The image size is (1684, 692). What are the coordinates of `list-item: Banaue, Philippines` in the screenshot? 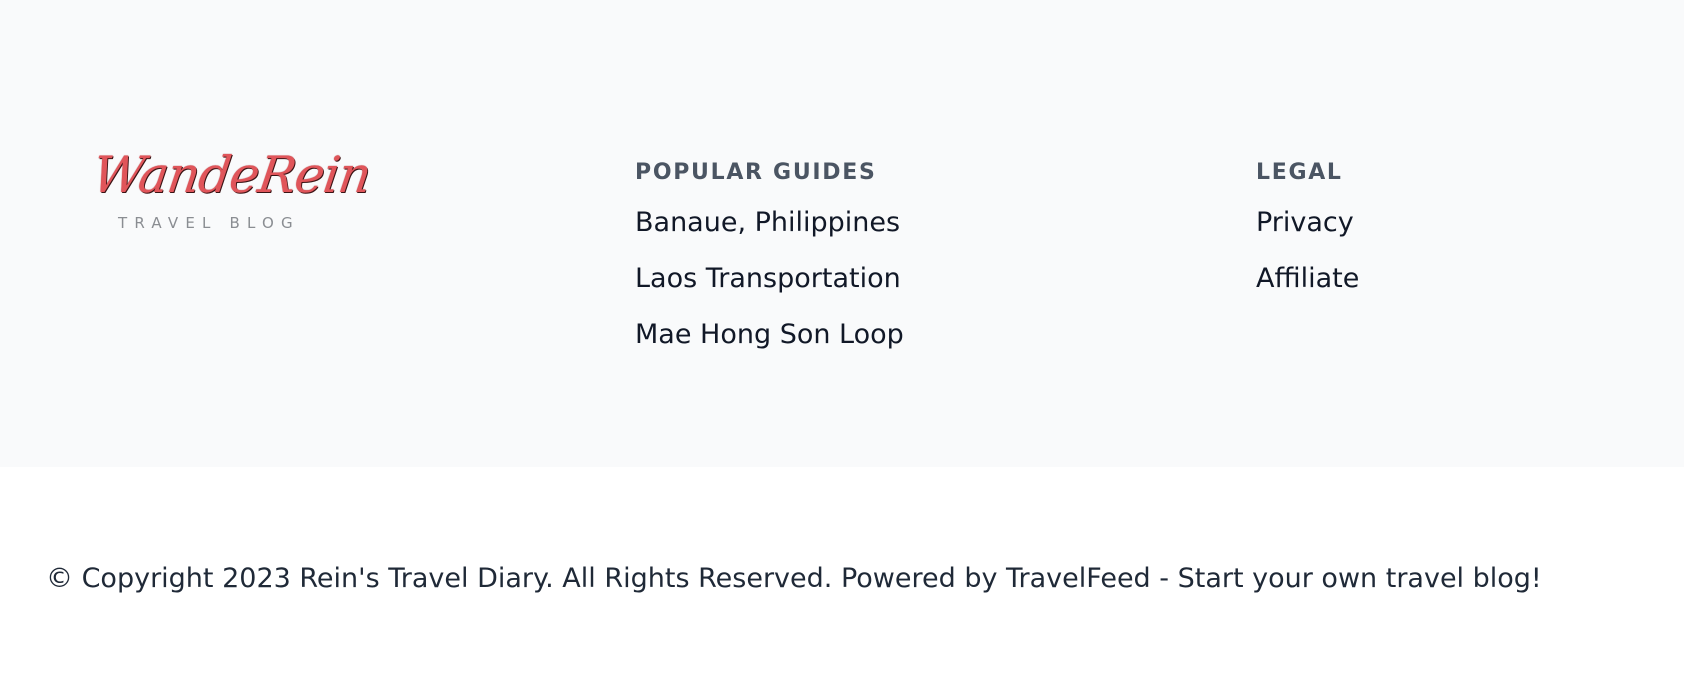 It's located at (769, 223).